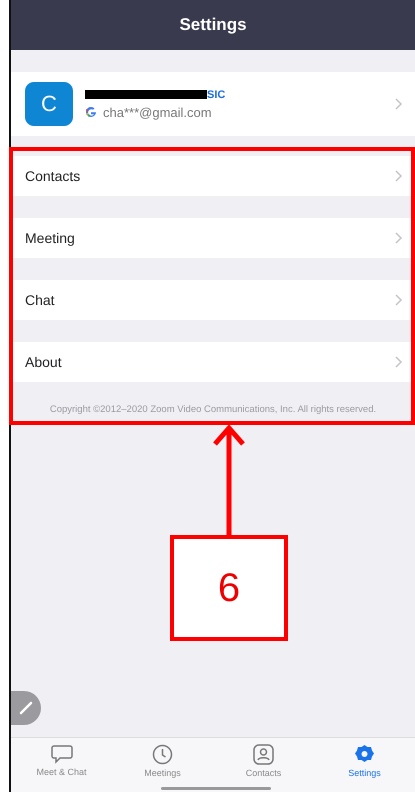  I want to click on contact-card-icon, so click(263, 754).